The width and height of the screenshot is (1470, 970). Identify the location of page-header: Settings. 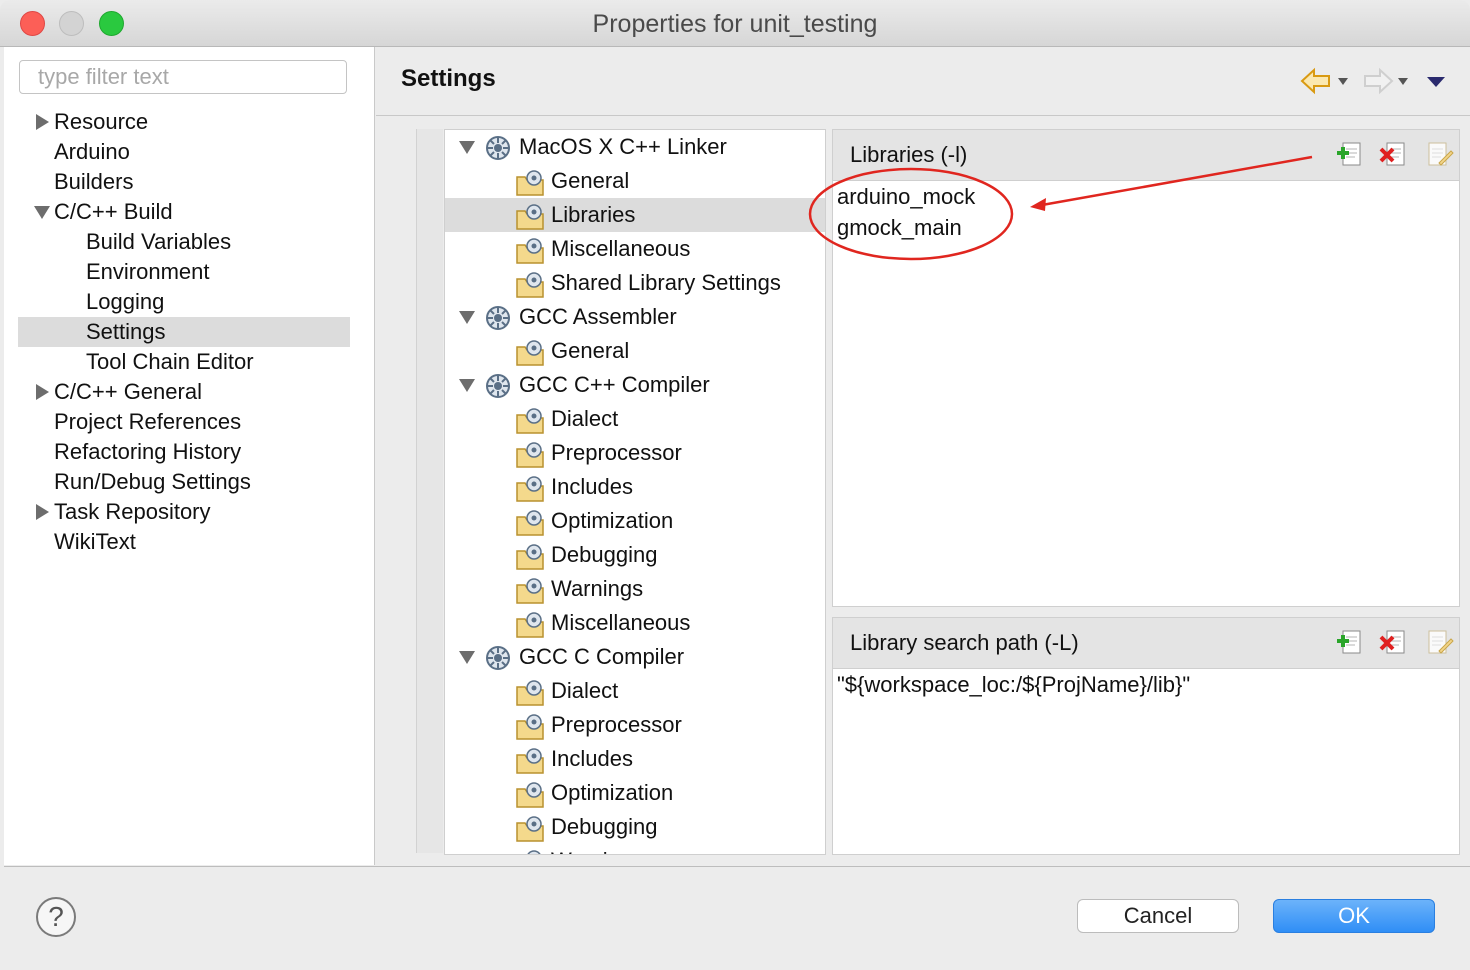
(923, 81).